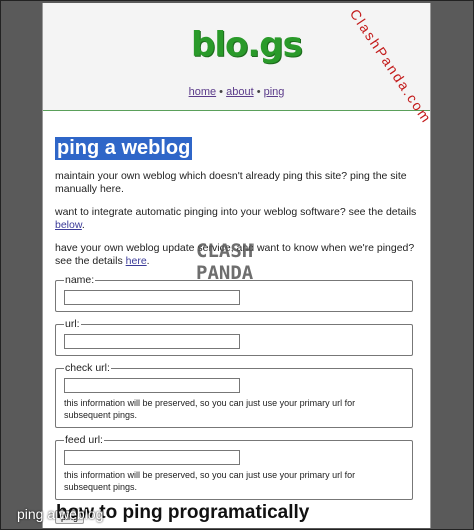  What do you see at coordinates (83, 225) in the screenshot?
I see `integrate-suffix: .` at bounding box center [83, 225].